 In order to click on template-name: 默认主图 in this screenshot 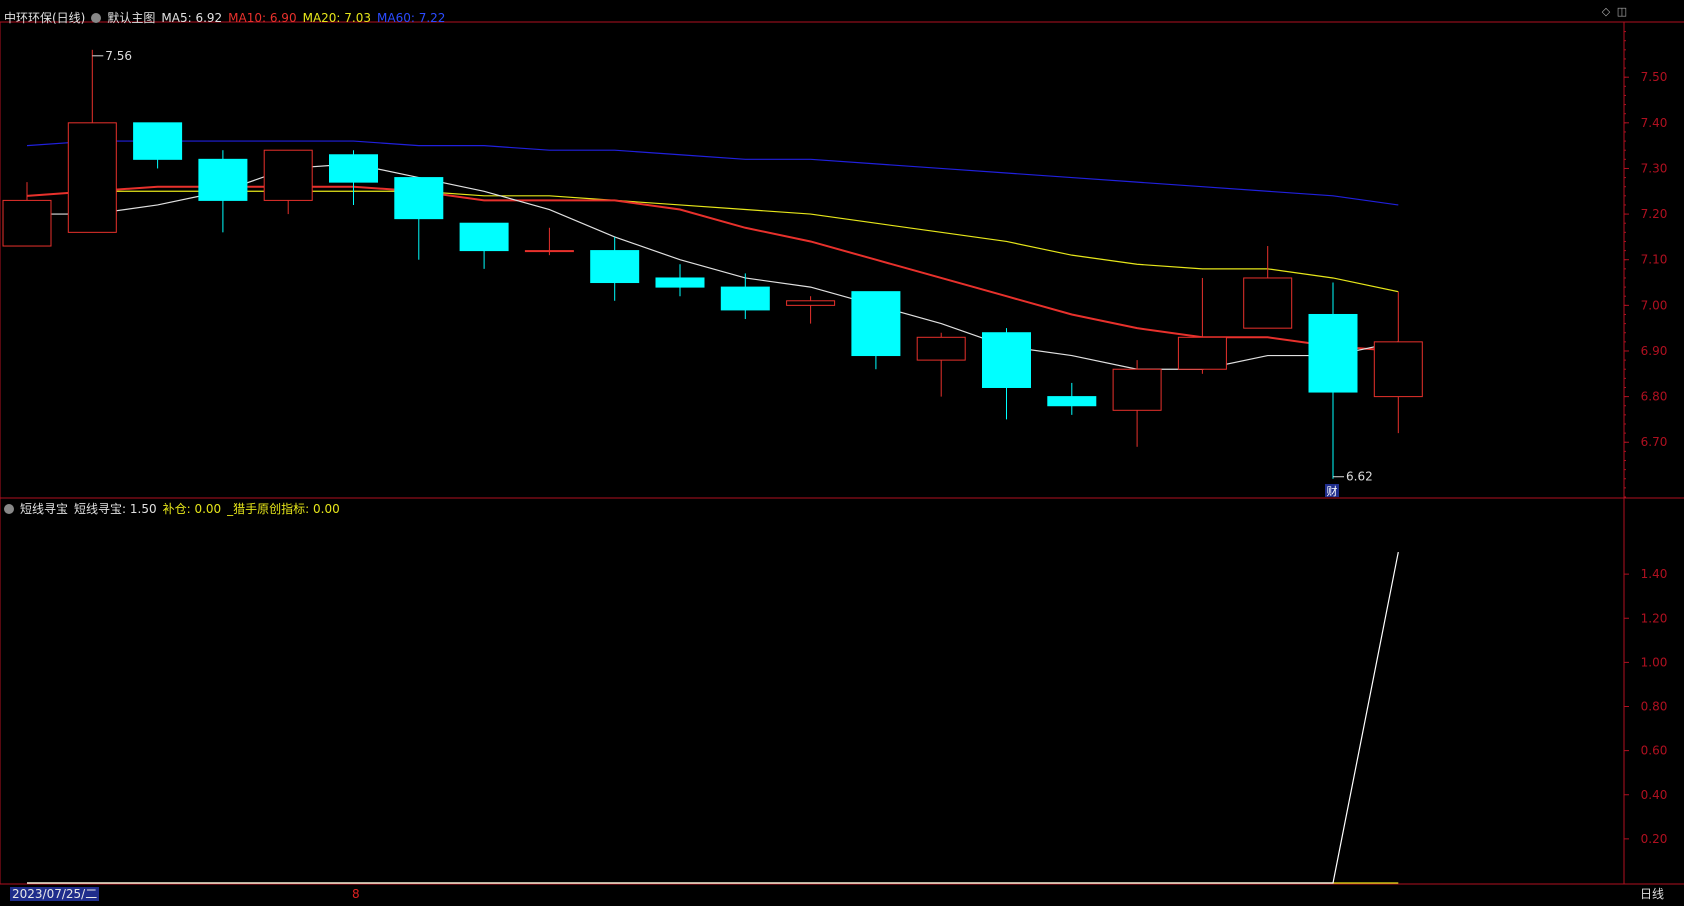, I will do `click(131, 18)`.